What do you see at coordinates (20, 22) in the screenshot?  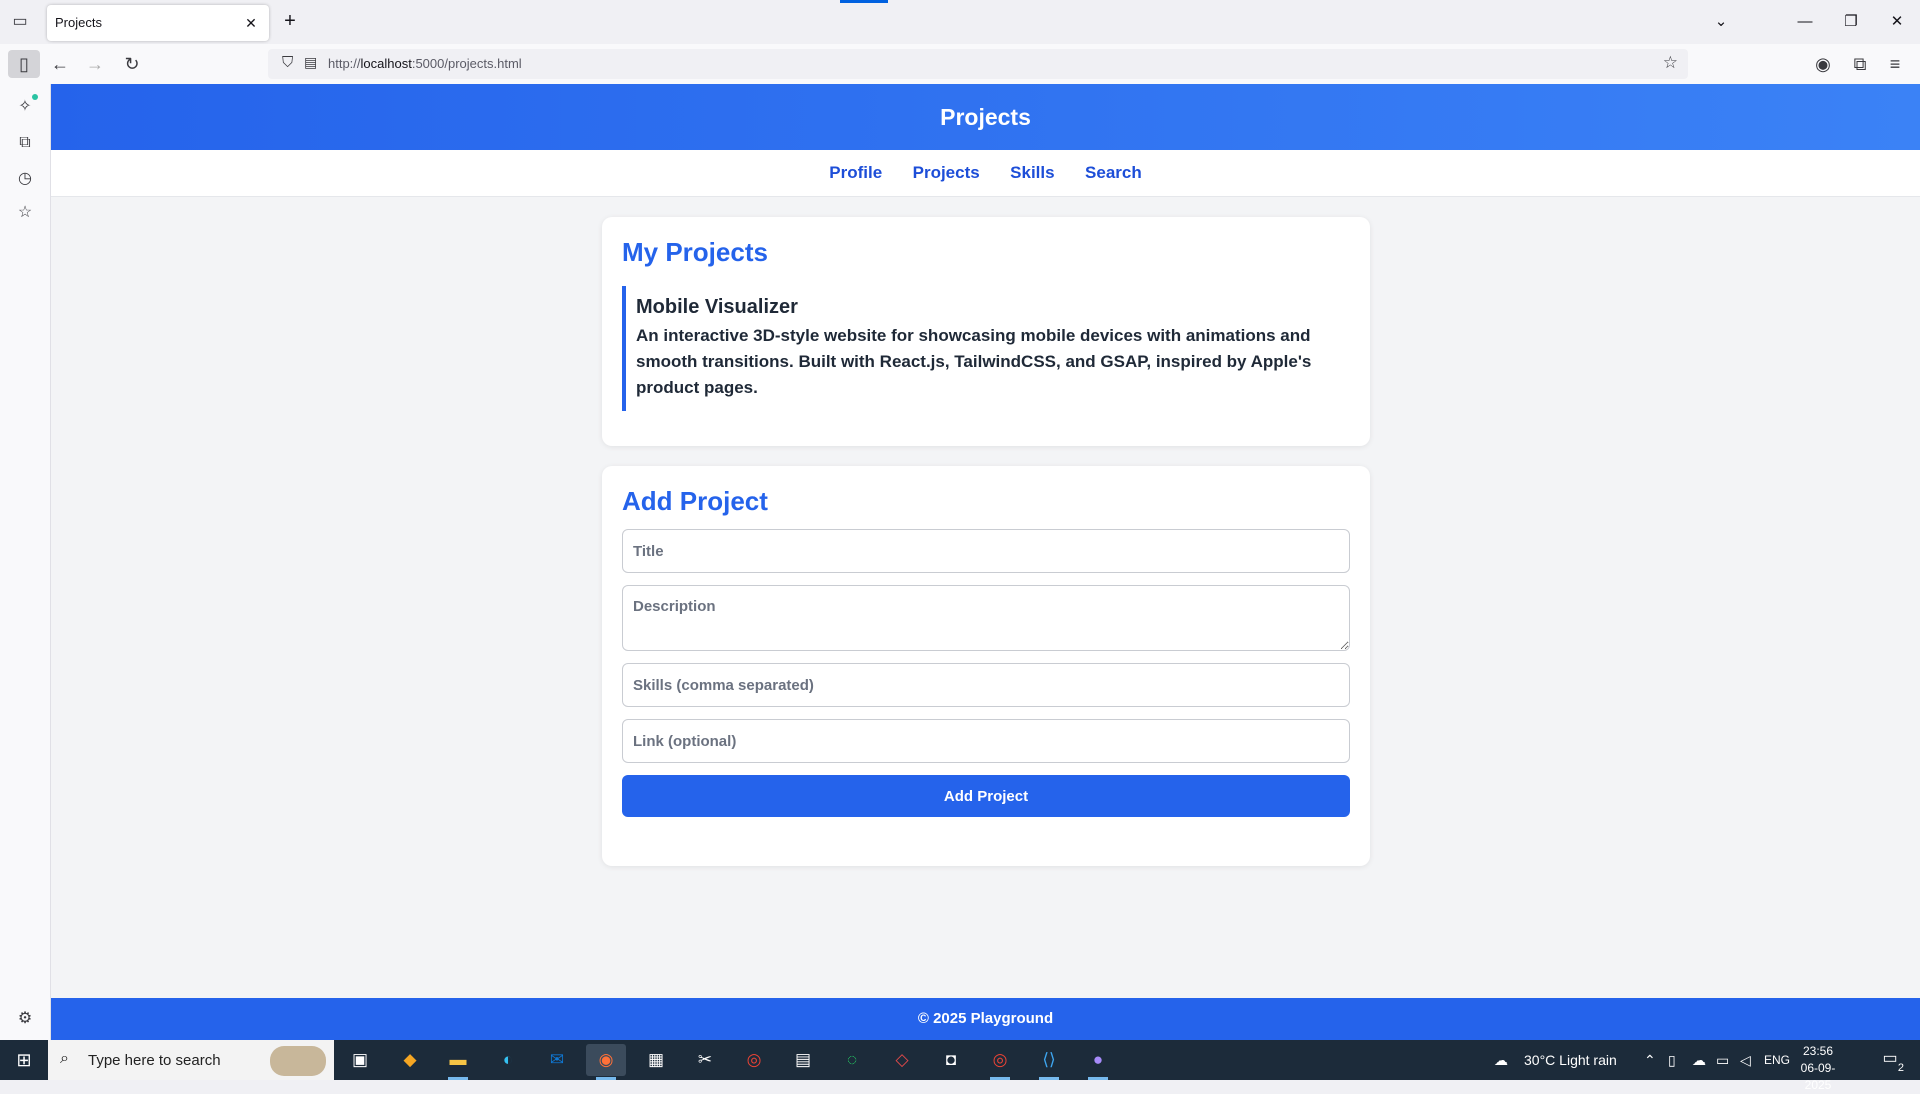 I see `list-tabs-icon: ▭` at bounding box center [20, 22].